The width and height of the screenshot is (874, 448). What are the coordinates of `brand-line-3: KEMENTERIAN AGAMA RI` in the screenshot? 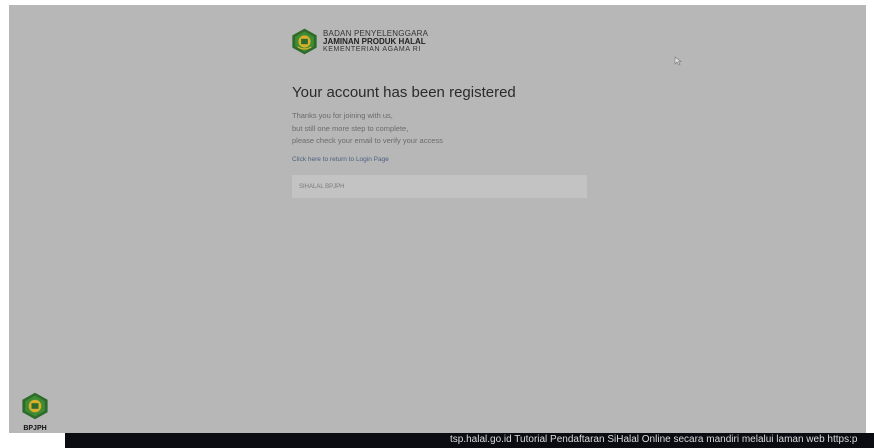 It's located at (372, 49).